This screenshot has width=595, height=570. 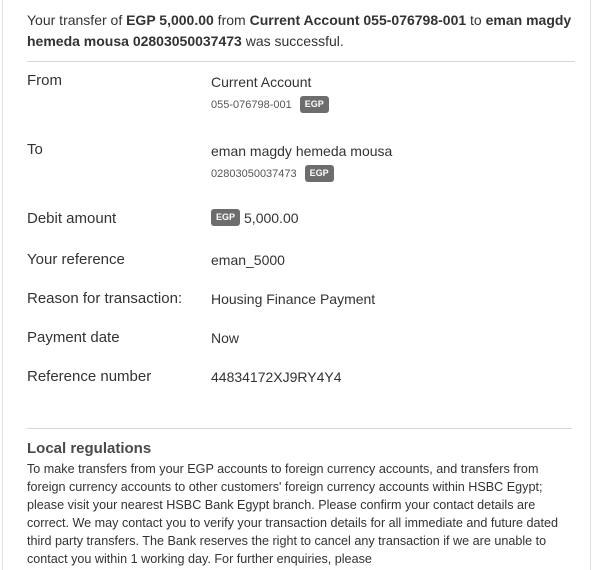 I want to click on to-payee-name: eman magdy hemeda mousa, so click(x=302, y=151).